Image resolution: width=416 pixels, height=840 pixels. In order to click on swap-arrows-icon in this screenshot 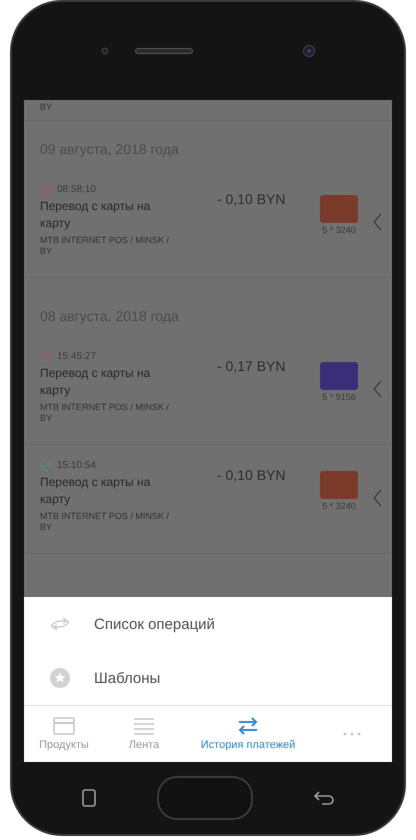, I will do `click(248, 726)`.